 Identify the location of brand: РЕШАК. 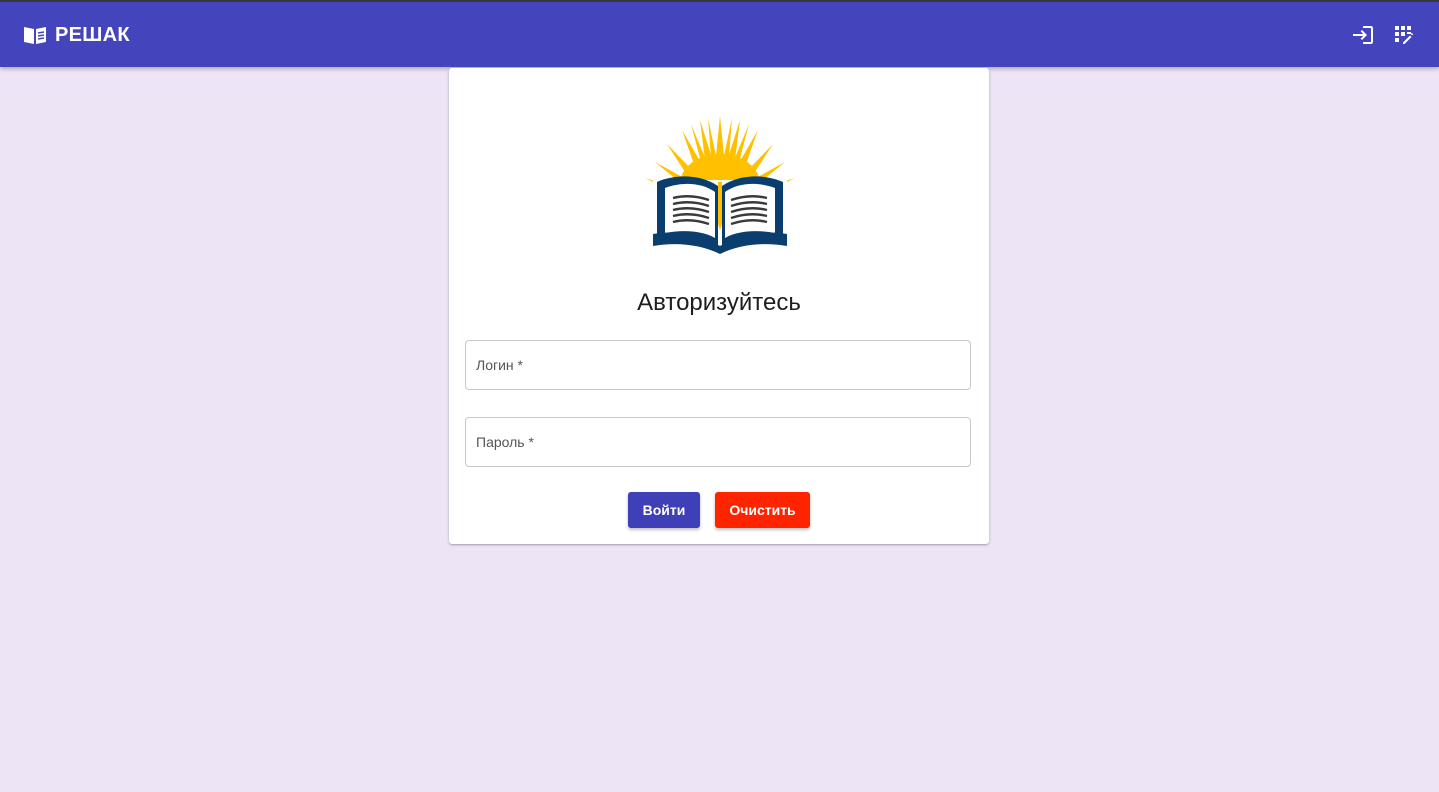
(76, 35).